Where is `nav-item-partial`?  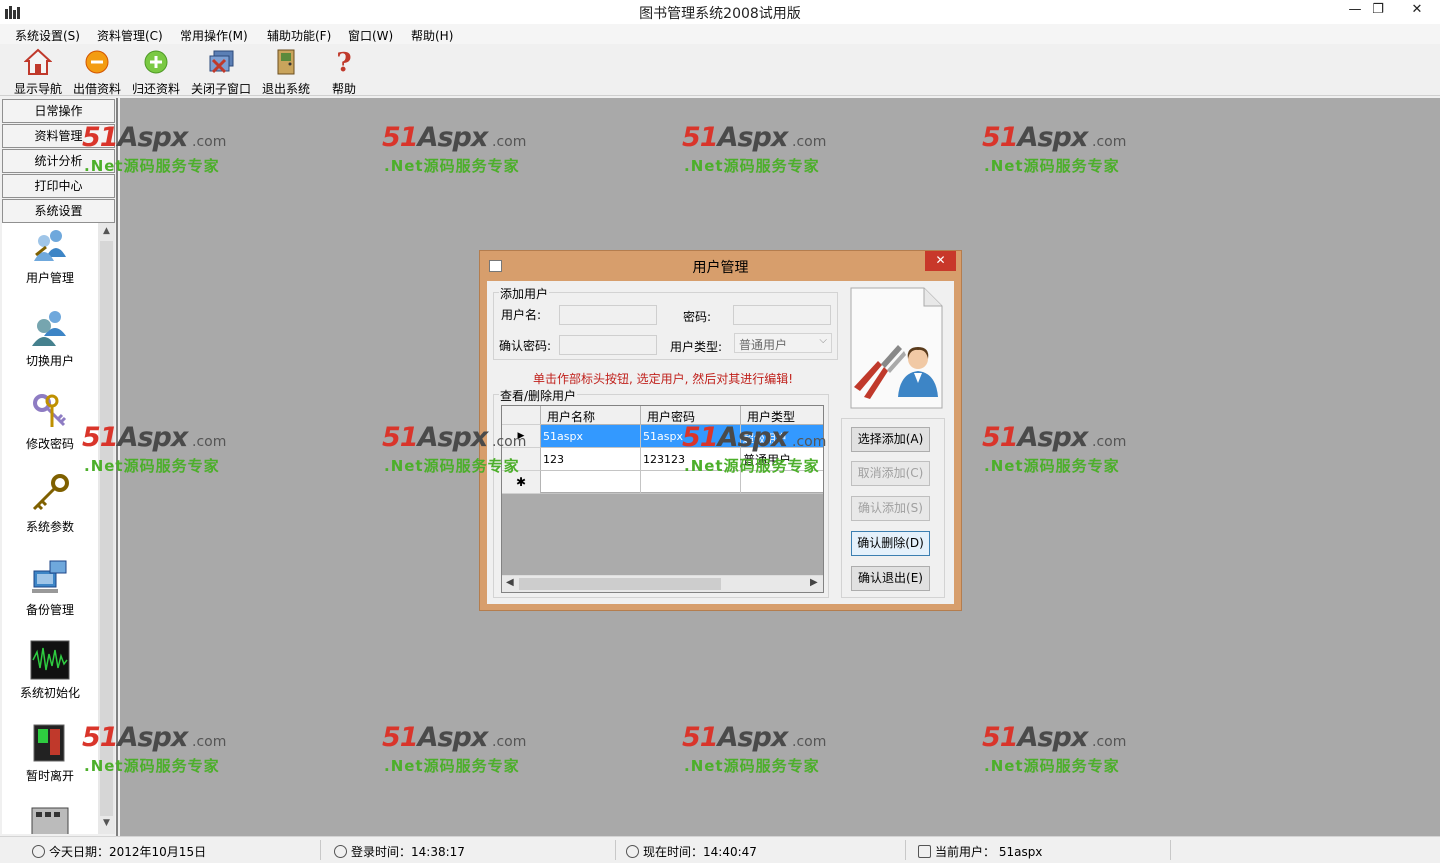 nav-item-partial is located at coordinates (50, 820).